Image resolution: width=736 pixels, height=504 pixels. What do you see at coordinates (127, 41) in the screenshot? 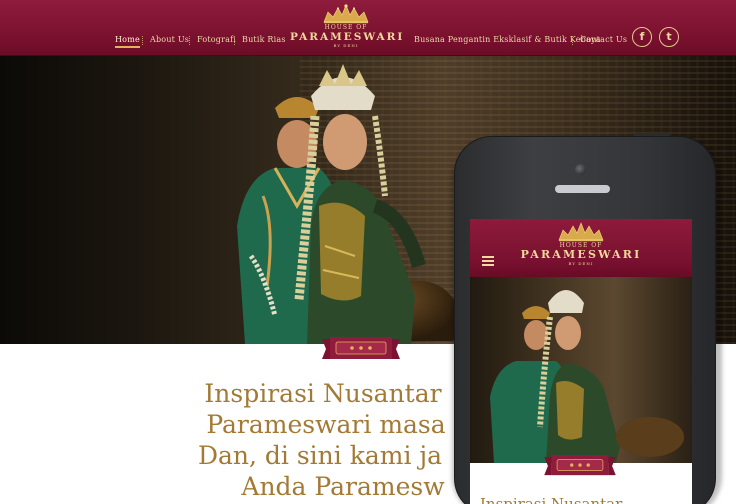
I see `nav-home: Home` at bounding box center [127, 41].